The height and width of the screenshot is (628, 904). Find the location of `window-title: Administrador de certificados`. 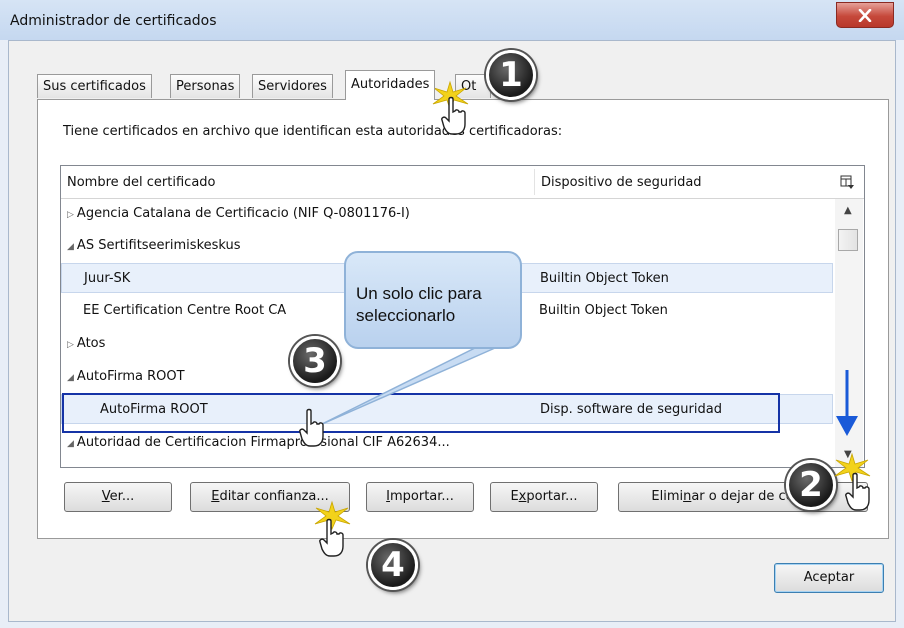

window-title: Administrador de certificados is located at coordinates (113, 21).